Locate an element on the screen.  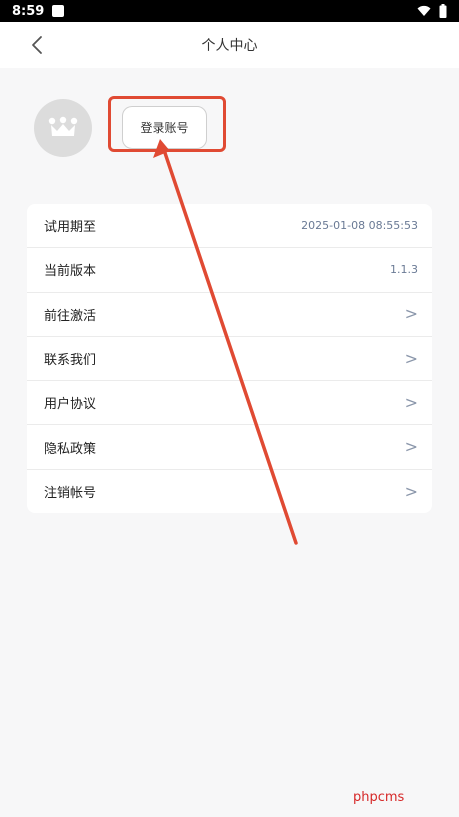
version-value: 1.1.3 is located at coordinates (404, 270).